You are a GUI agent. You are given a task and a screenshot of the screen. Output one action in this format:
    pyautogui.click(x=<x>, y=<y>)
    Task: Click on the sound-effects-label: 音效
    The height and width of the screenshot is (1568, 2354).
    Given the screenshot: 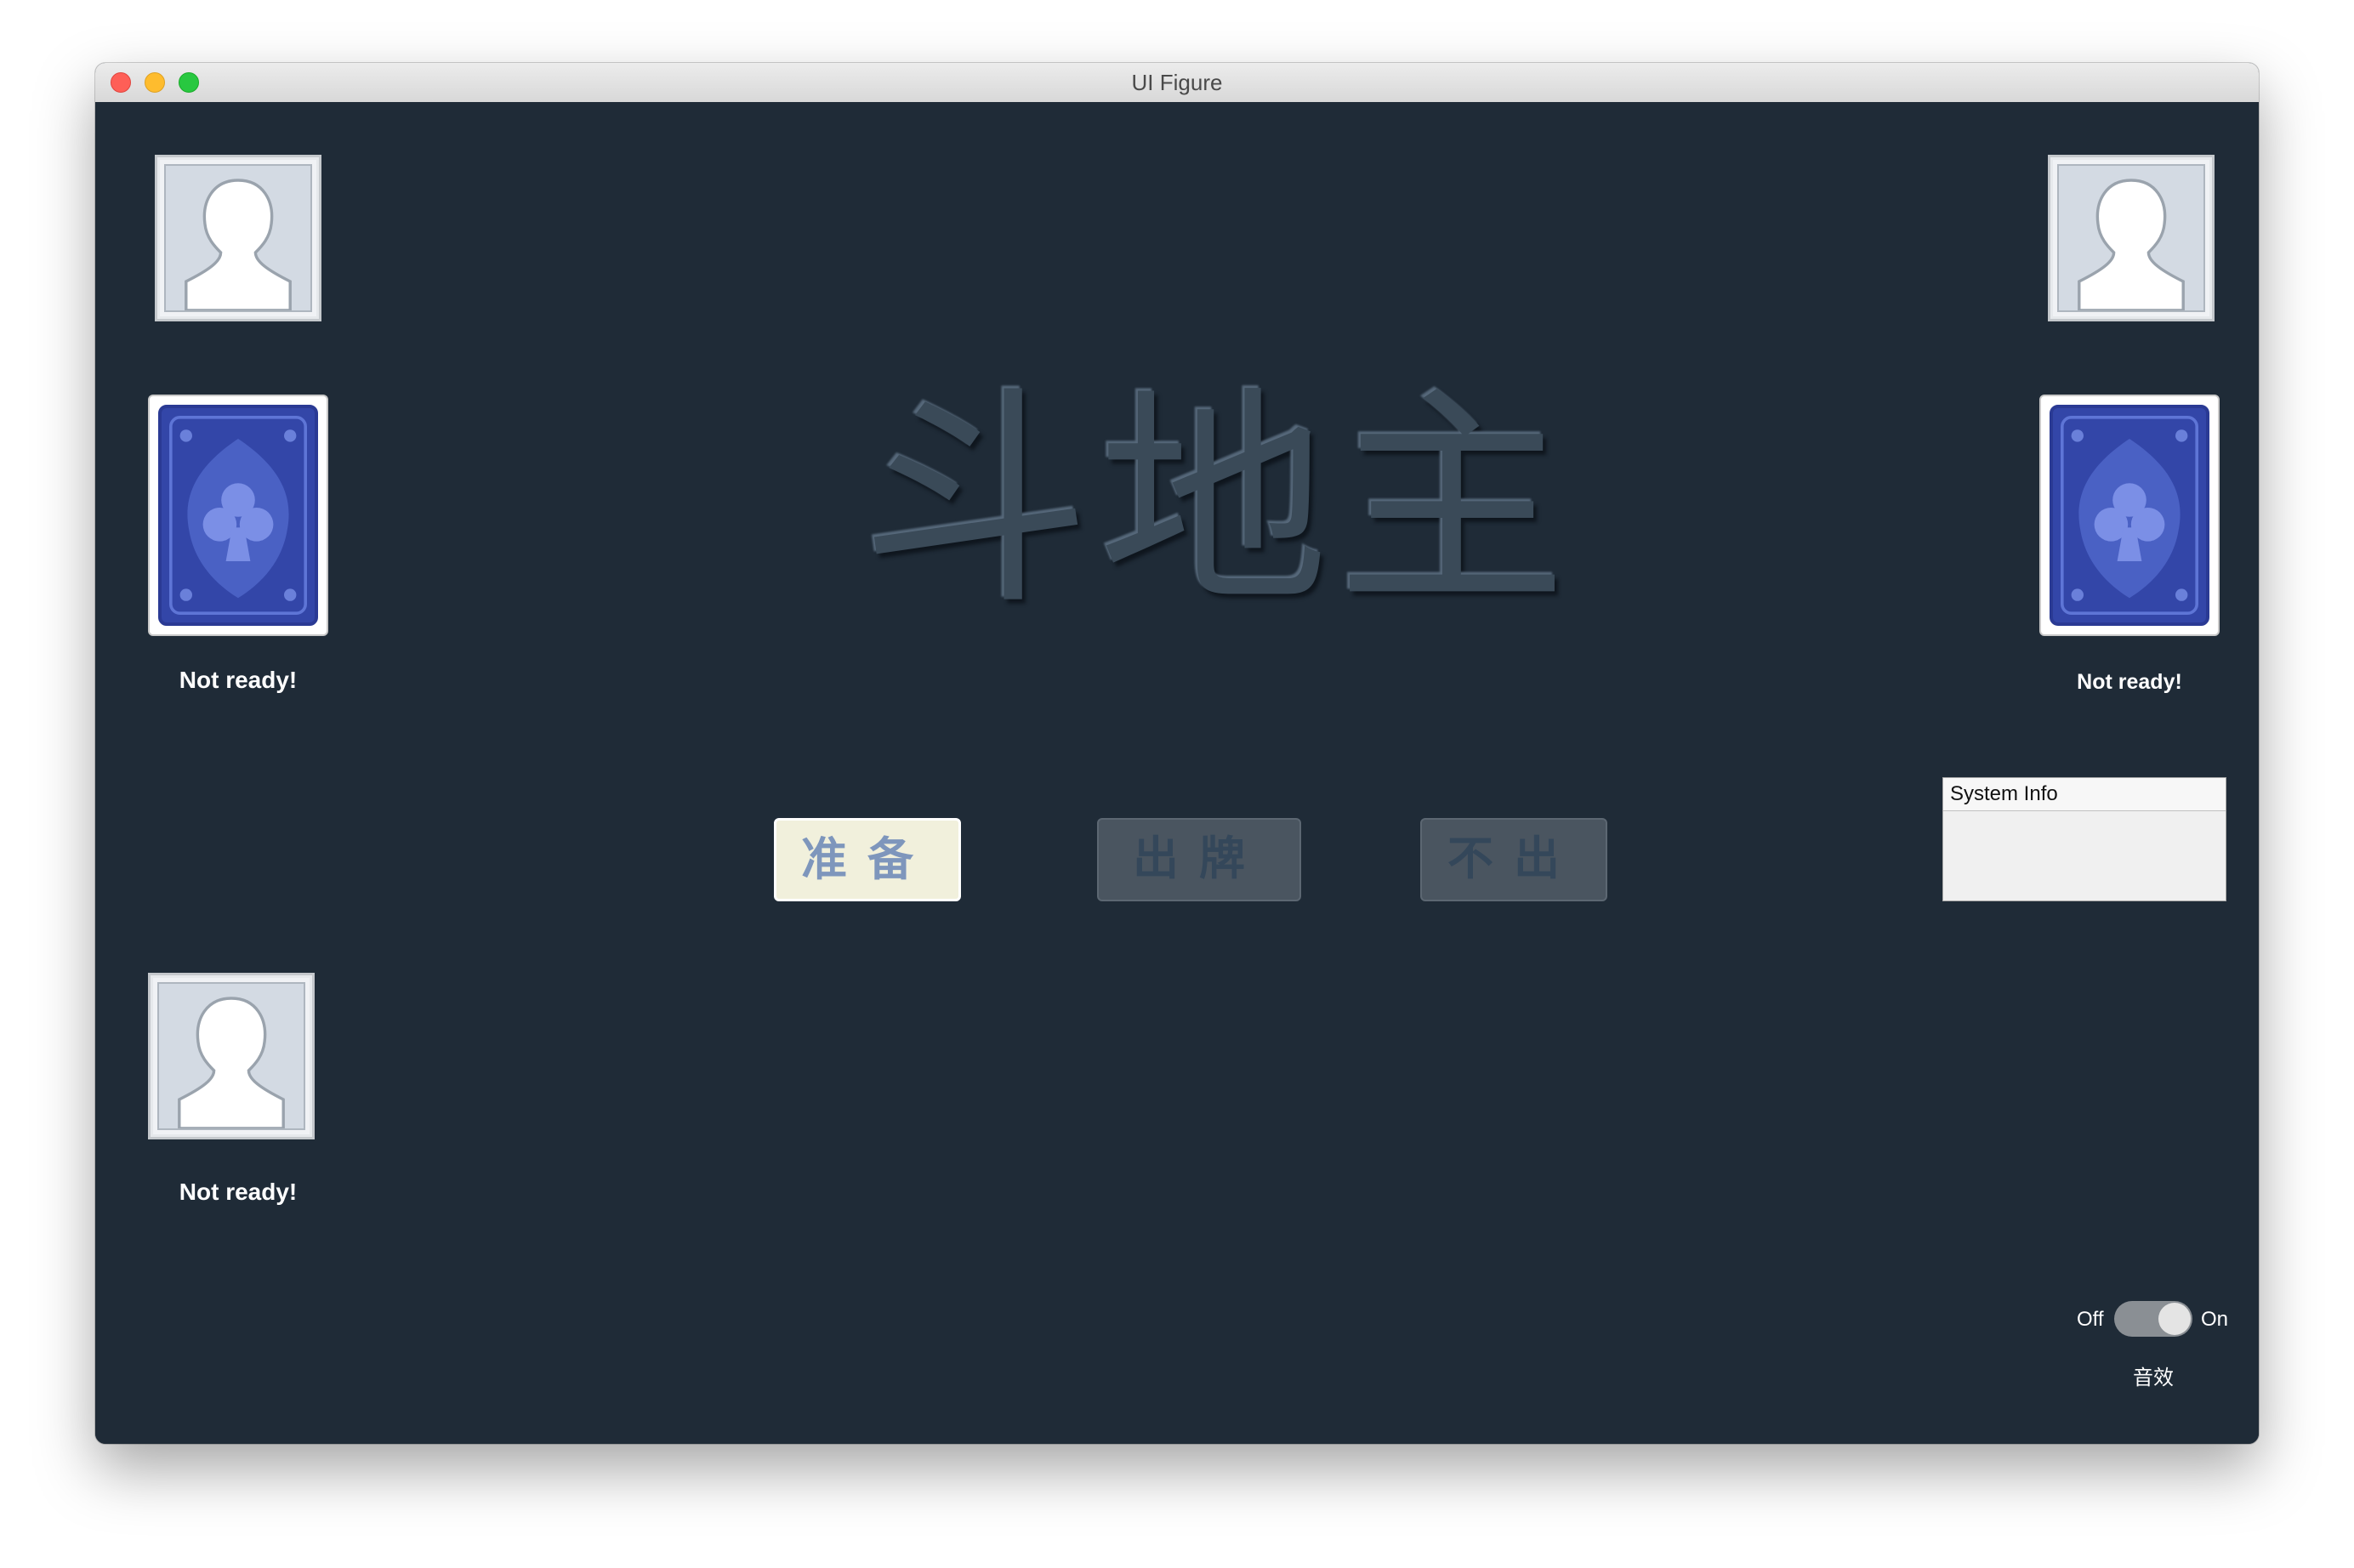 What is the action you would take?
    pyautogui.click(x=2153, y=1377)
    